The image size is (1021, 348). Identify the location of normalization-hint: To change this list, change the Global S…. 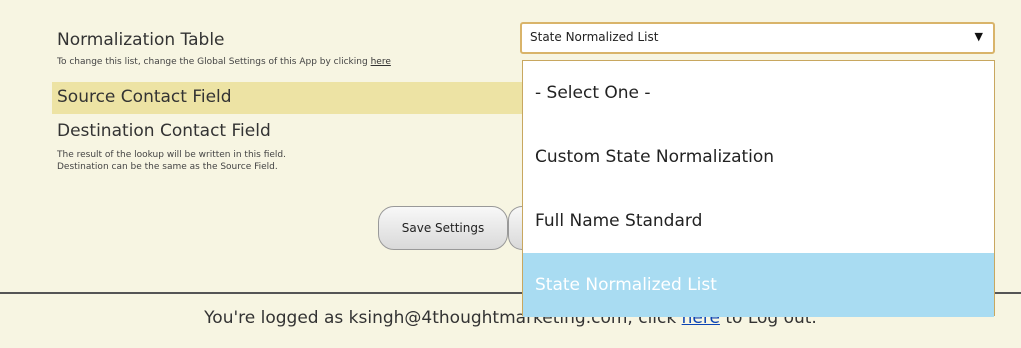
(288, 62).